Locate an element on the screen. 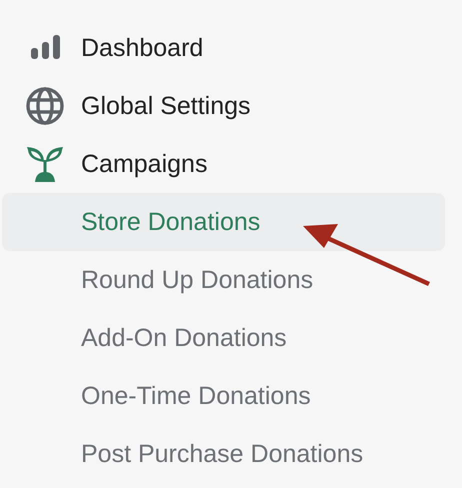 Image resolution: width=462 pixels, height=488 pixels. nav-subitem: One-Time Donations is located at coordinates (223, 396).